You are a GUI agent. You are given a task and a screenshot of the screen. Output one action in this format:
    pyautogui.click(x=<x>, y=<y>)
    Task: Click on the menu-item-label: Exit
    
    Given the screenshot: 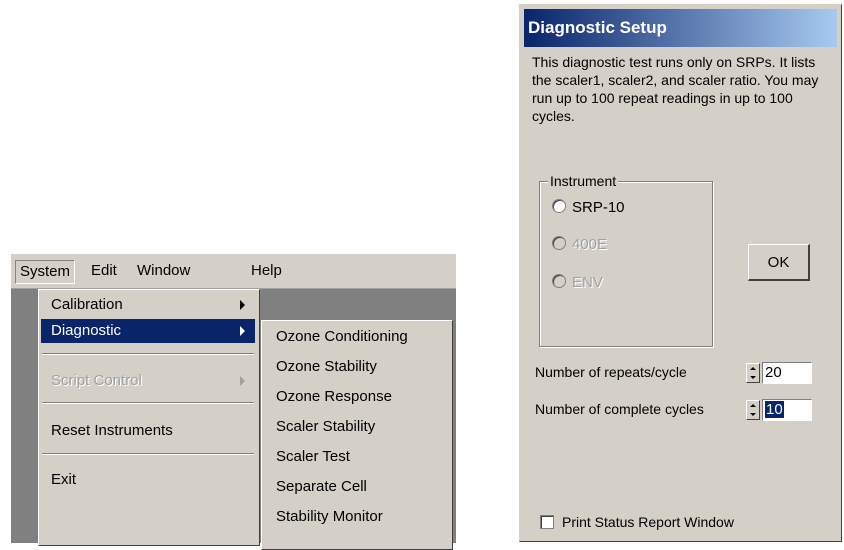 What is the action you would take?
    pyautogui.click(x=64, y=479)
    